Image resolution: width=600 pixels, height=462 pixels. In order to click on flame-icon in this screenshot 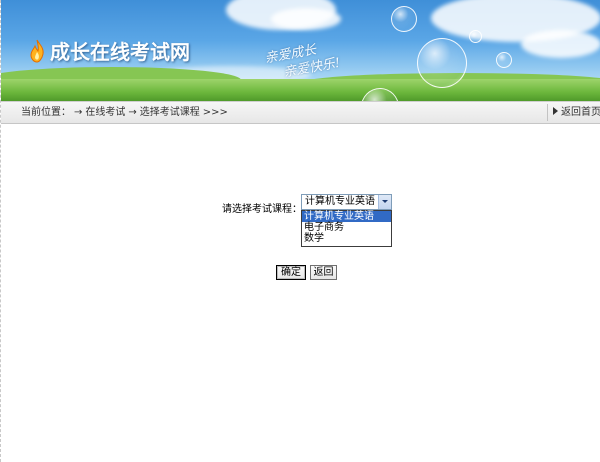, I will do `click(37, 51)`.